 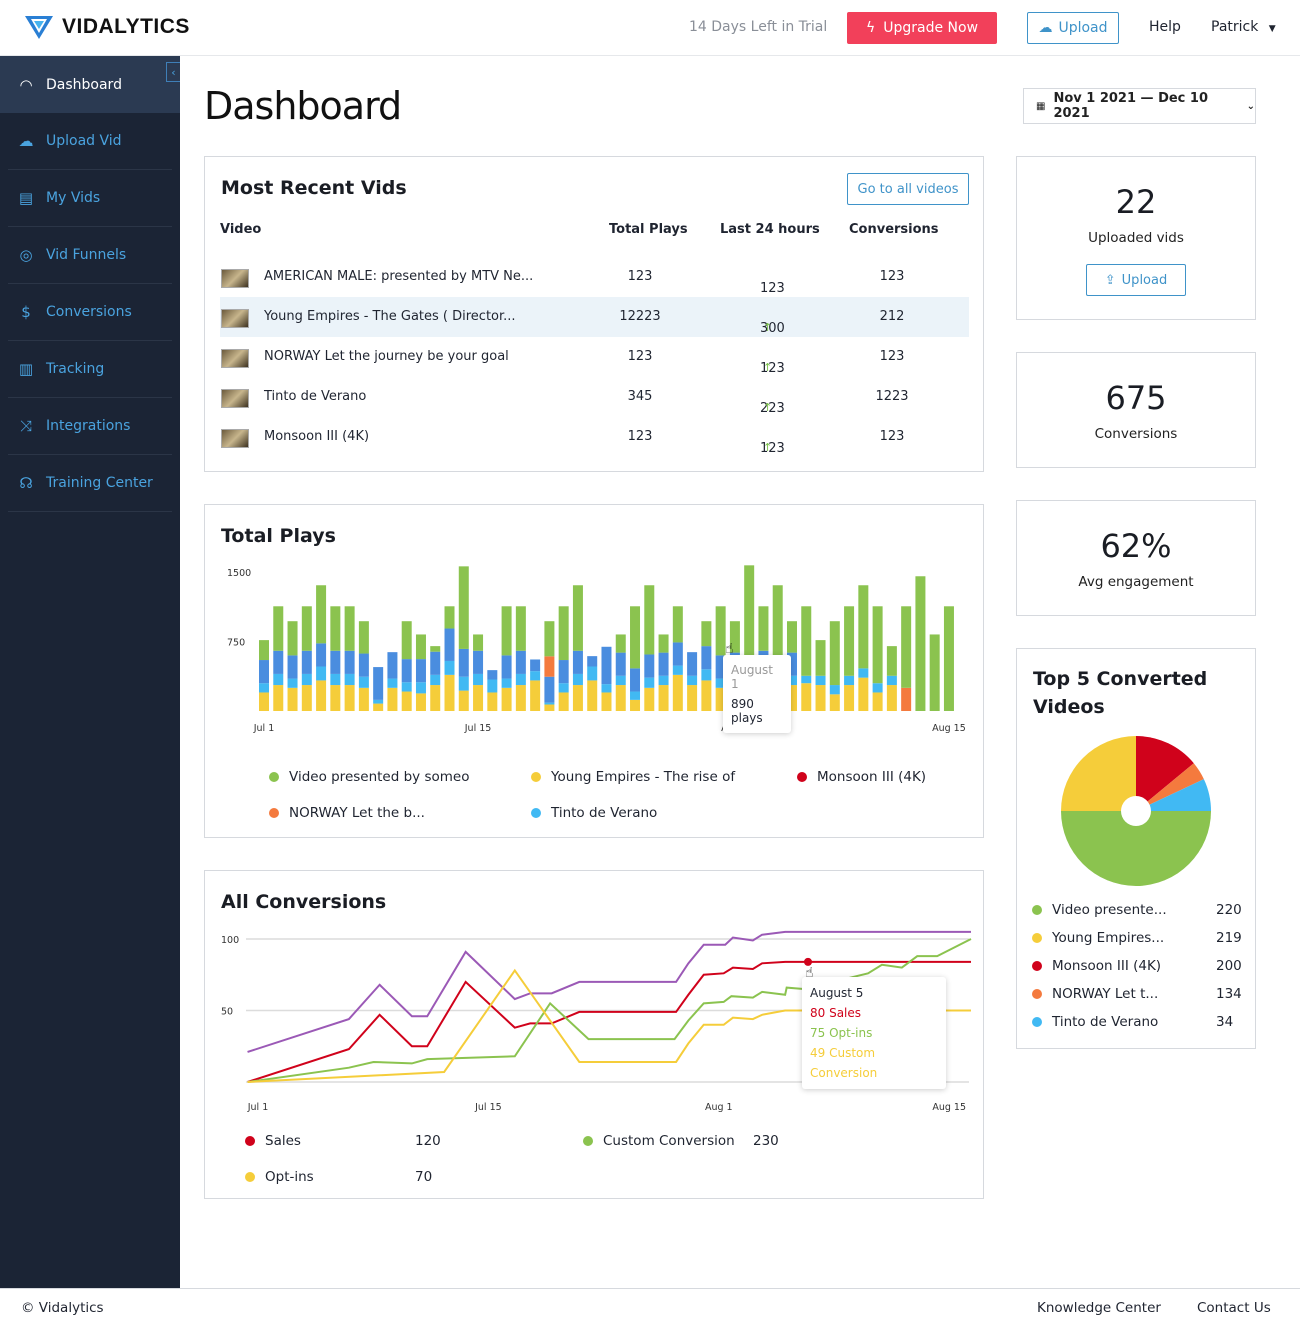 I want to click on legend-item: Monsoon III (4K) 200, so click(x=1137, y=966).